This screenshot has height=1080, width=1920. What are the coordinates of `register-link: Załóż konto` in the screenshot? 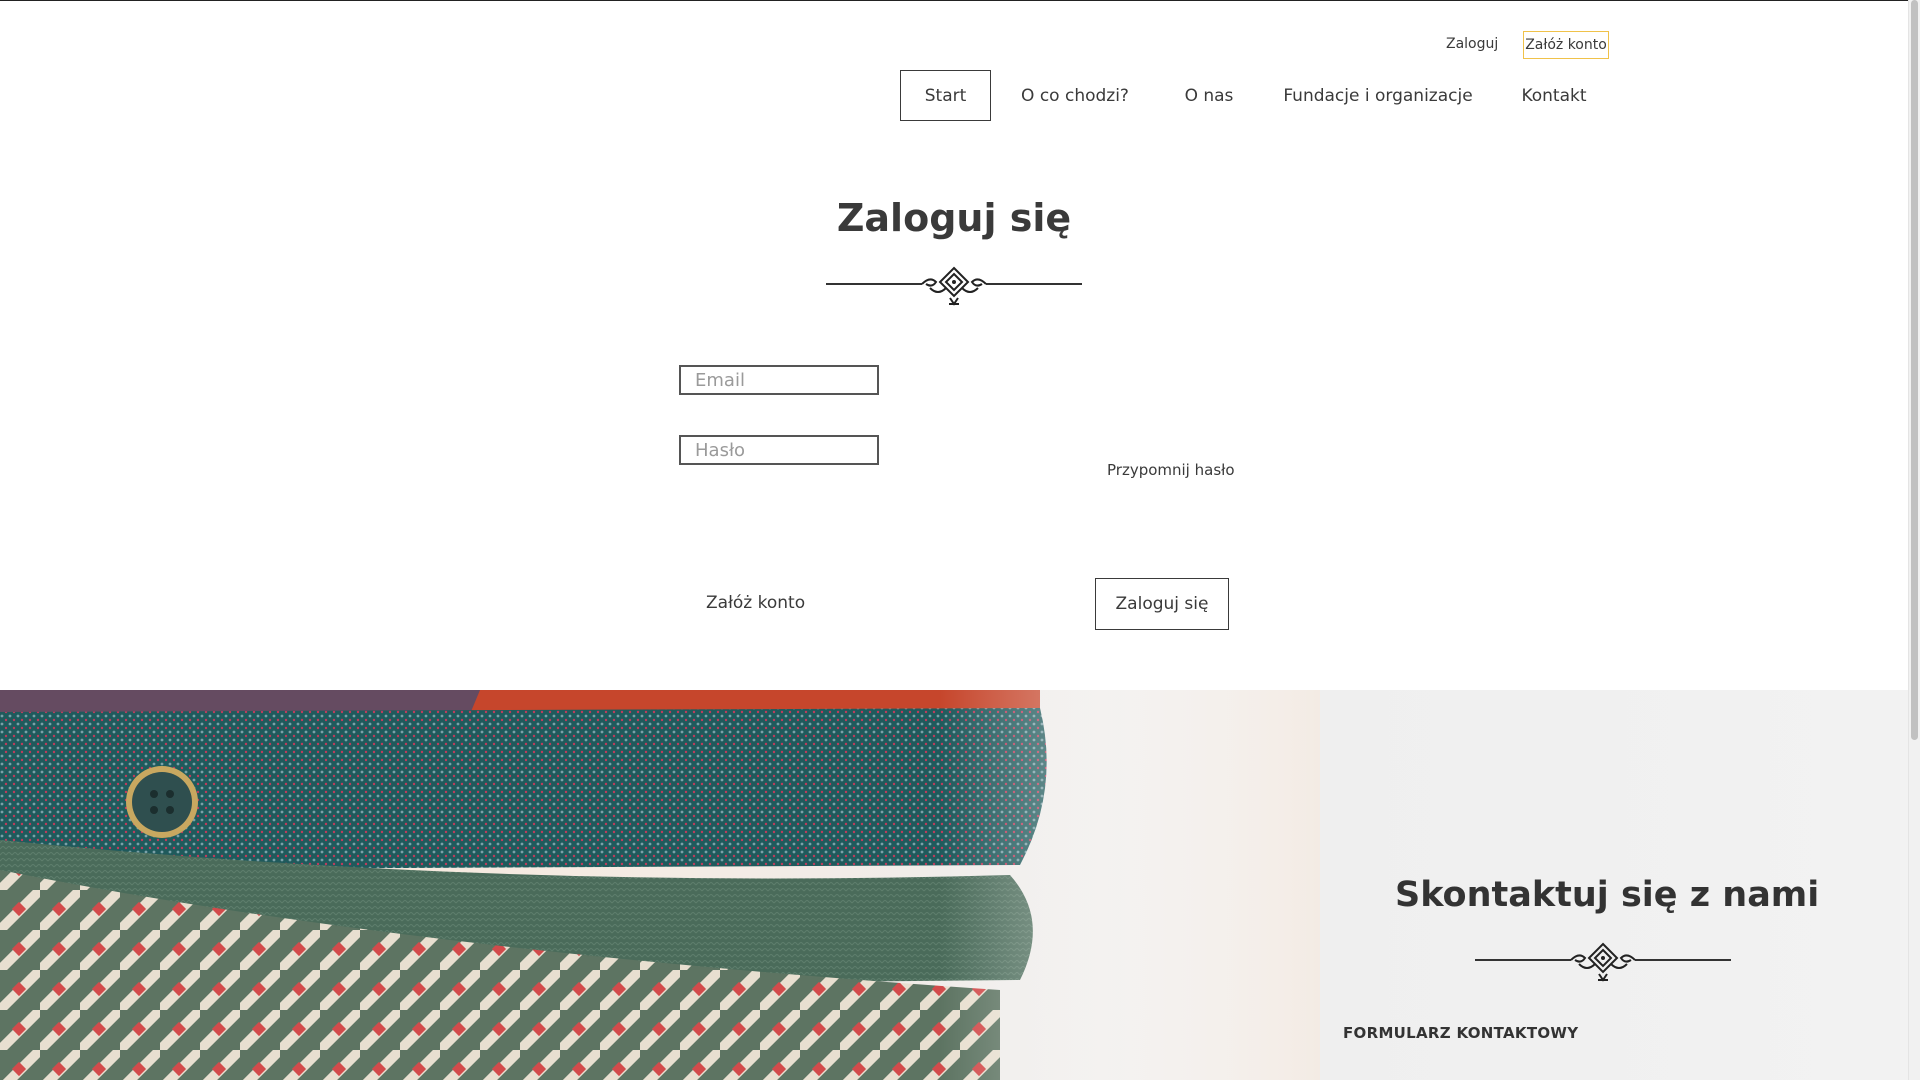 It's located at (1566, 45).